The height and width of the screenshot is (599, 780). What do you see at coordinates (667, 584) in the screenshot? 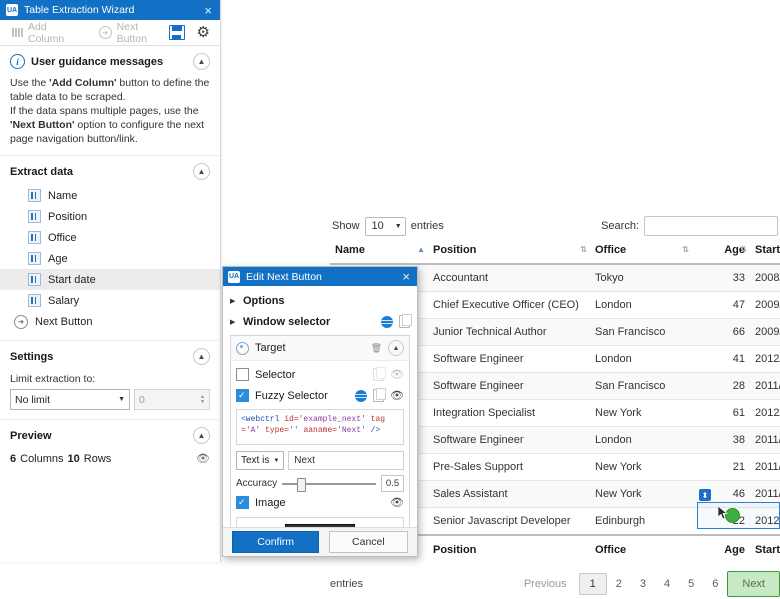
I see `pagination-page-4: 4` at bounding box center [667, 584].